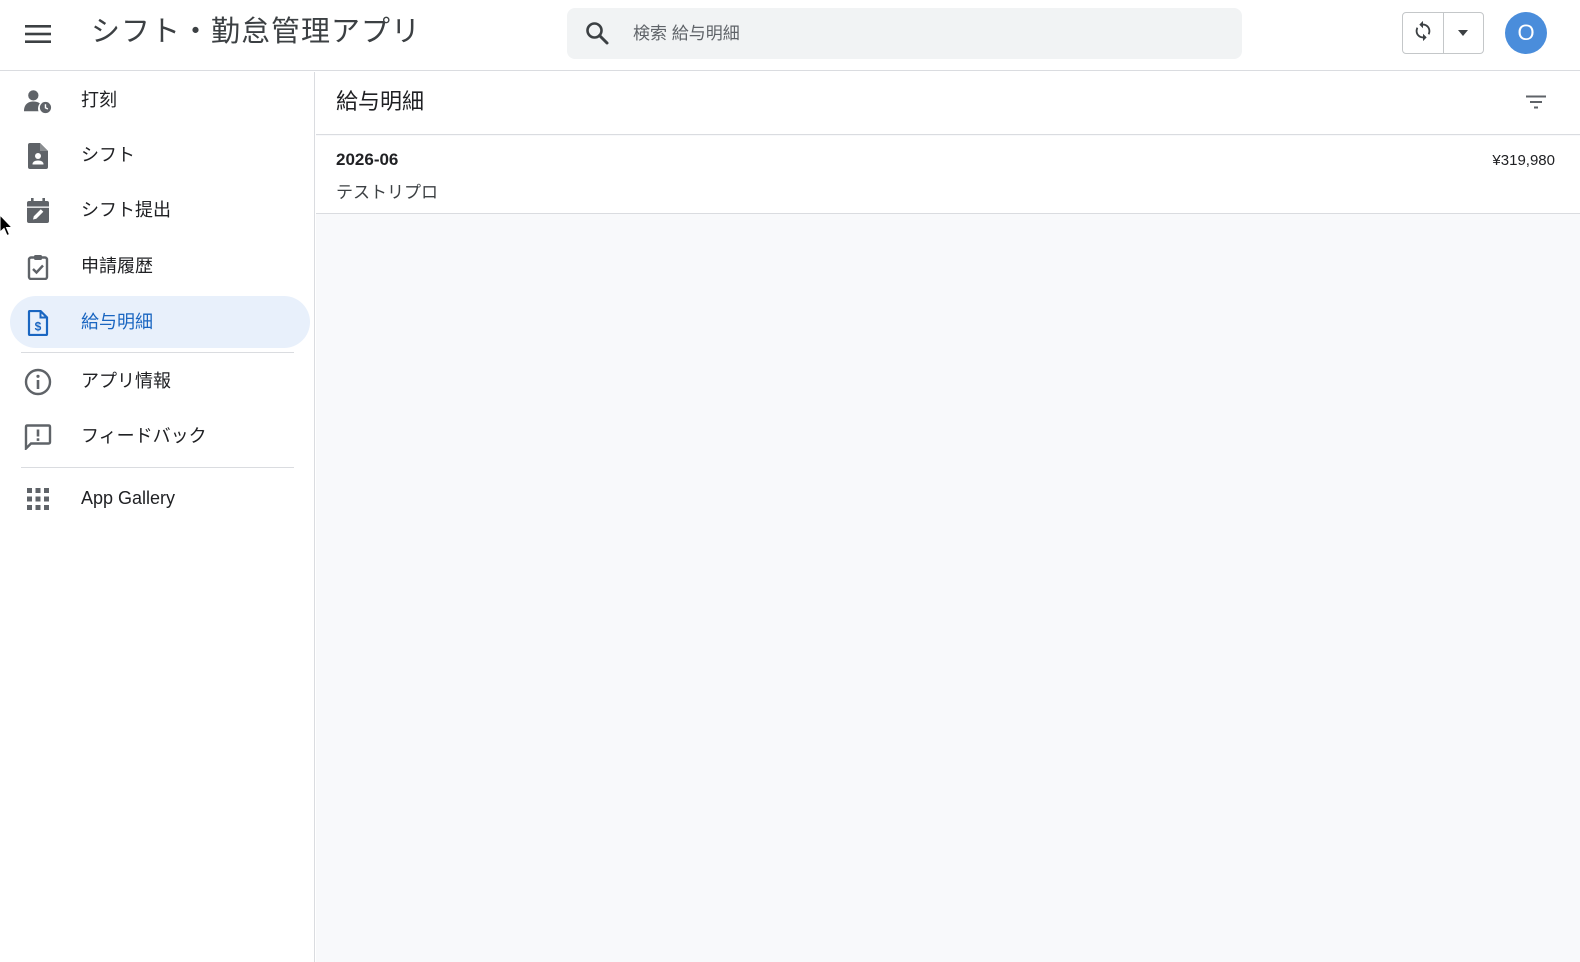 The width and height of the screenshot is (1580, 962). Describe the element at coordinates (160, 100) in the screenshot. I see `sidebar-item-punch: 打刻` at that location.